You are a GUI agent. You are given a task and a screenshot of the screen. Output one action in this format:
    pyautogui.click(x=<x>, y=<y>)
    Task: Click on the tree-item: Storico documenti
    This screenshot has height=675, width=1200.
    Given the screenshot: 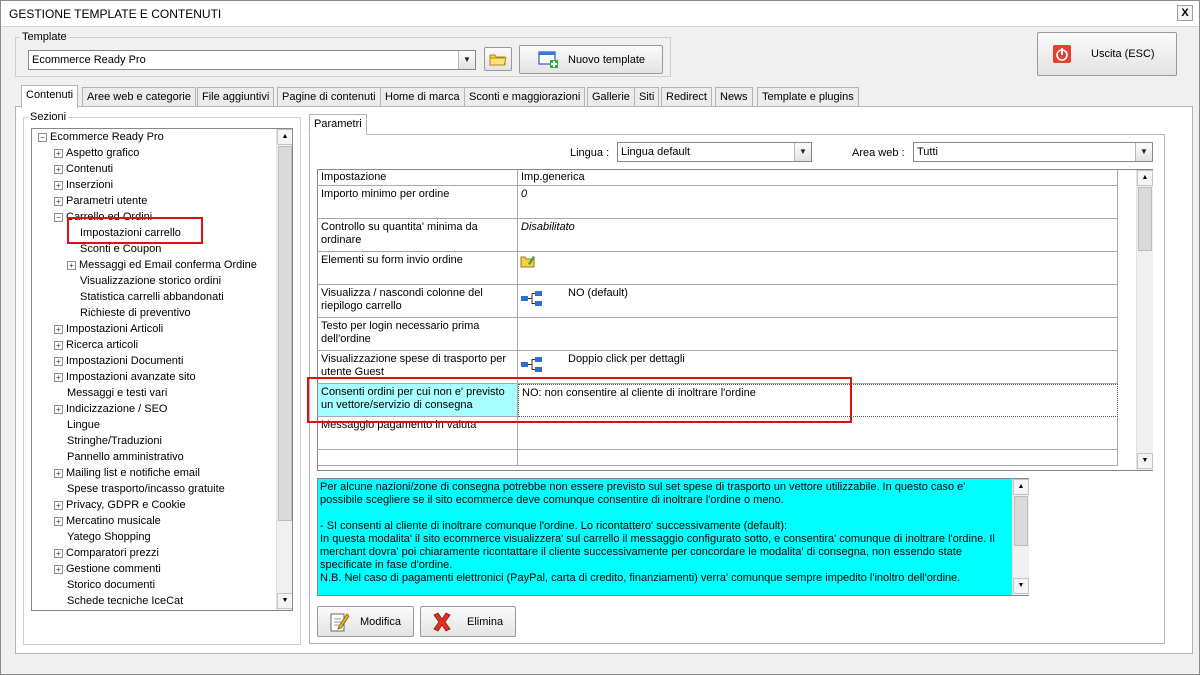 What is the action you would take?
    pyautogui.click(x=111, y=585)
    